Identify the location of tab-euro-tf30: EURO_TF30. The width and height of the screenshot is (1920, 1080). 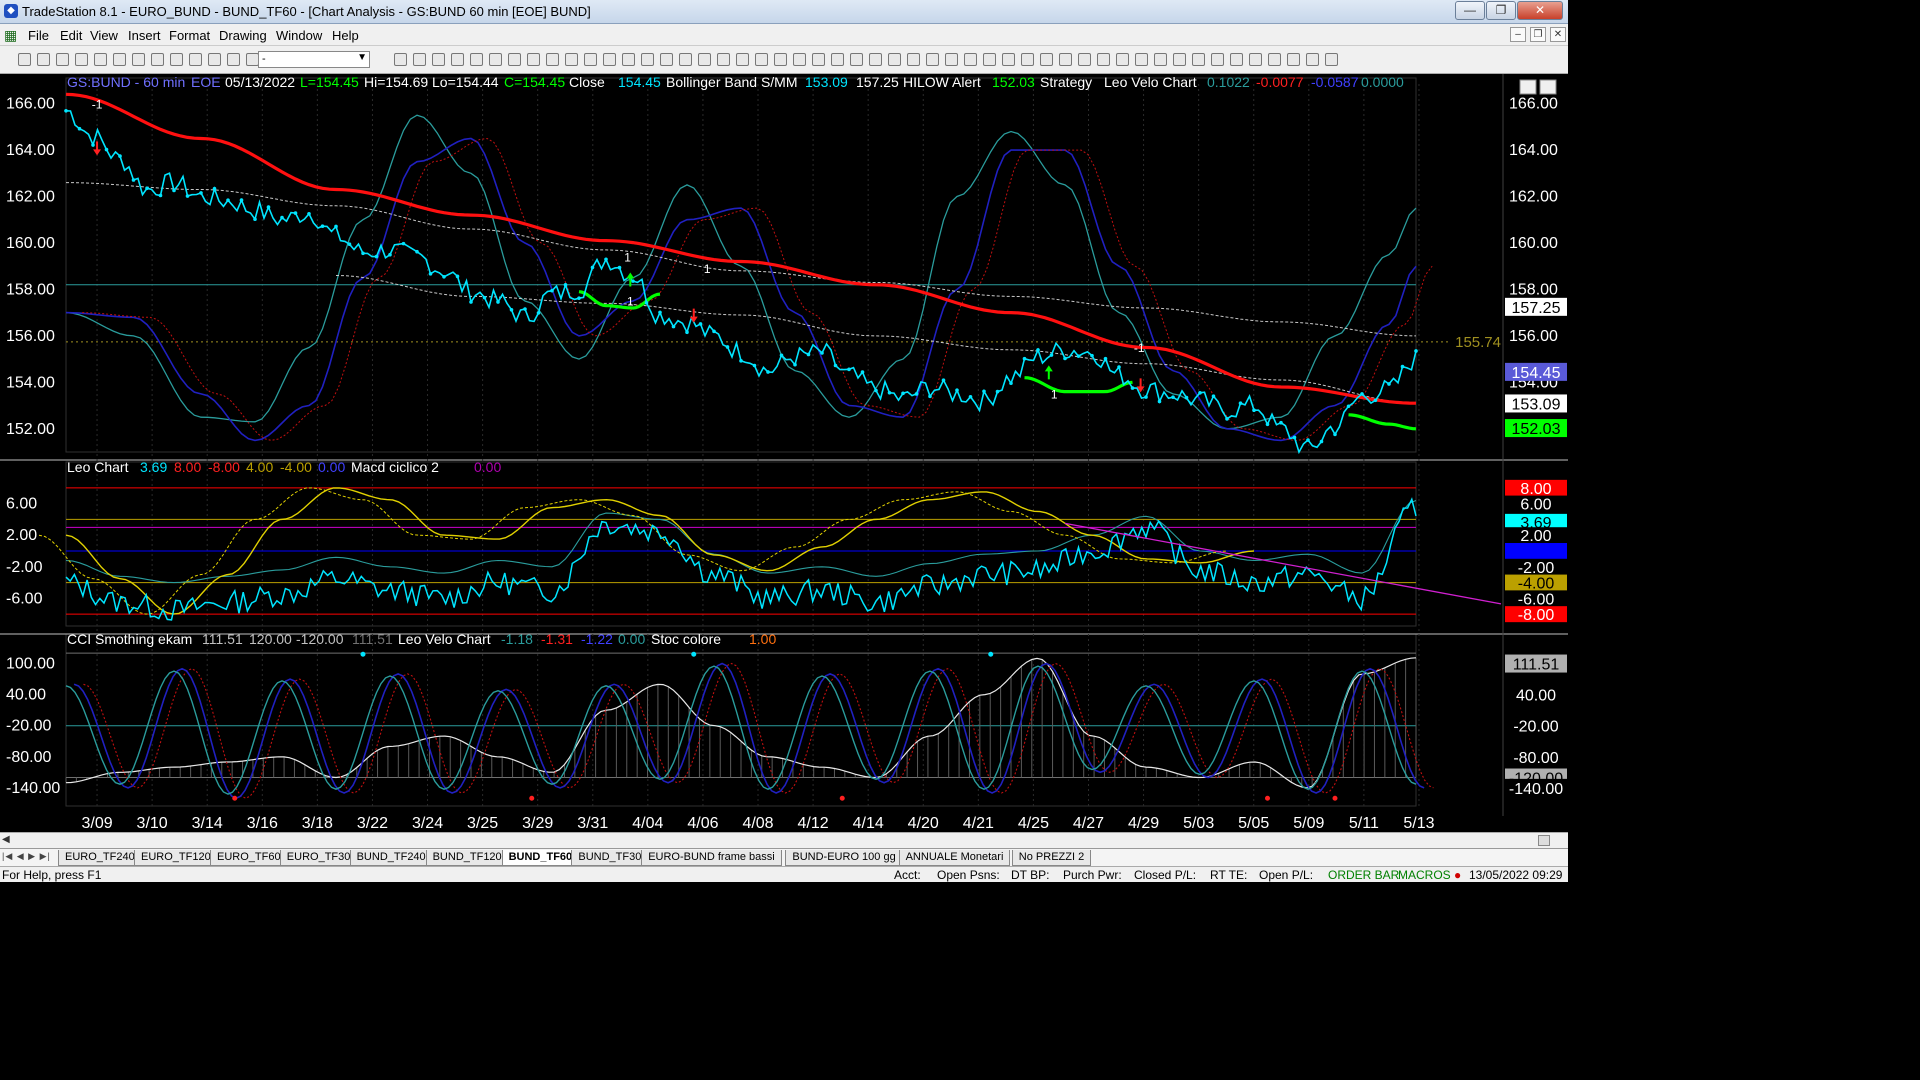
(318, 858).